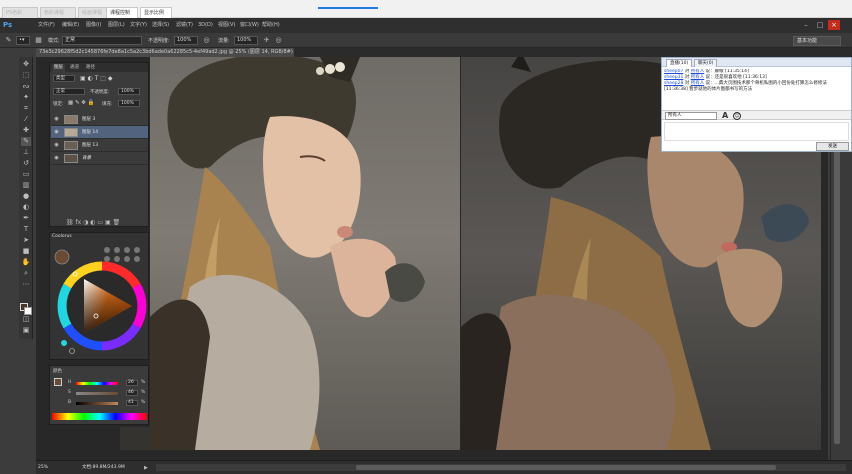 Image resolution: width=852 pixels, height=474 pixels. What do you see at coordinates (26, 86) in the screenshot?
I see `lasso-tool-icon: ᔓ` at bounding box center [26, 86].